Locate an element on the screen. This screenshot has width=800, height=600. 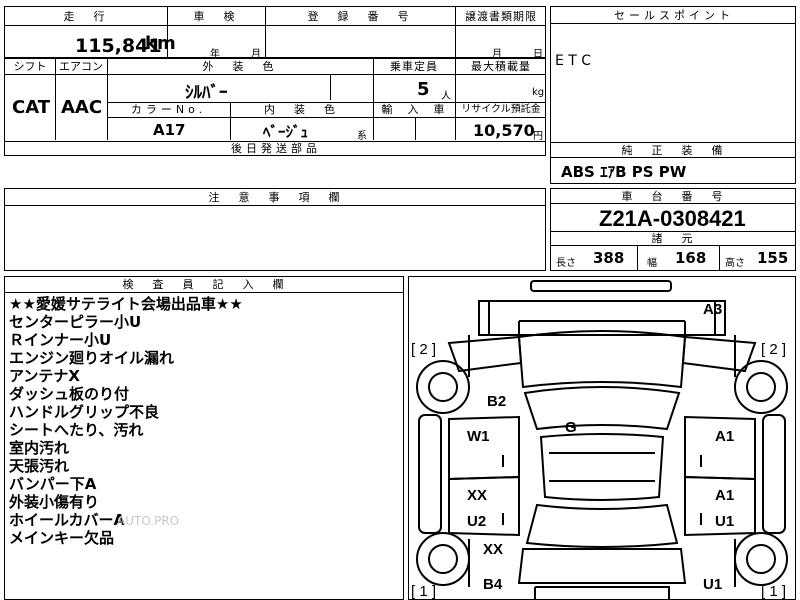
import-label: 輸 入 車 is located at coordinates (414, 109).